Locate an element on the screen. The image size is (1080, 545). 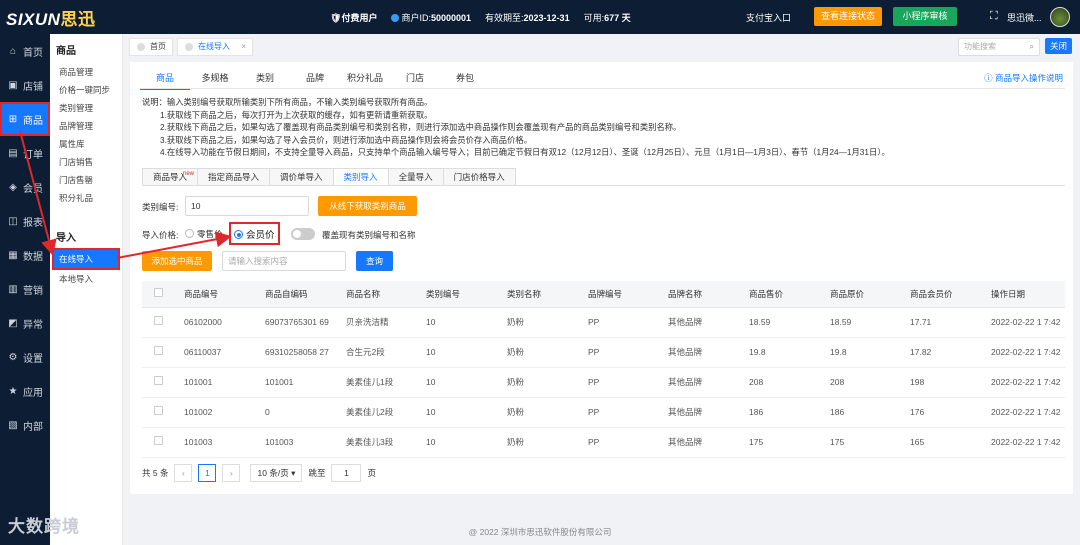
search-input: 请输入搜索内容 is located at coordinates (284, 261).